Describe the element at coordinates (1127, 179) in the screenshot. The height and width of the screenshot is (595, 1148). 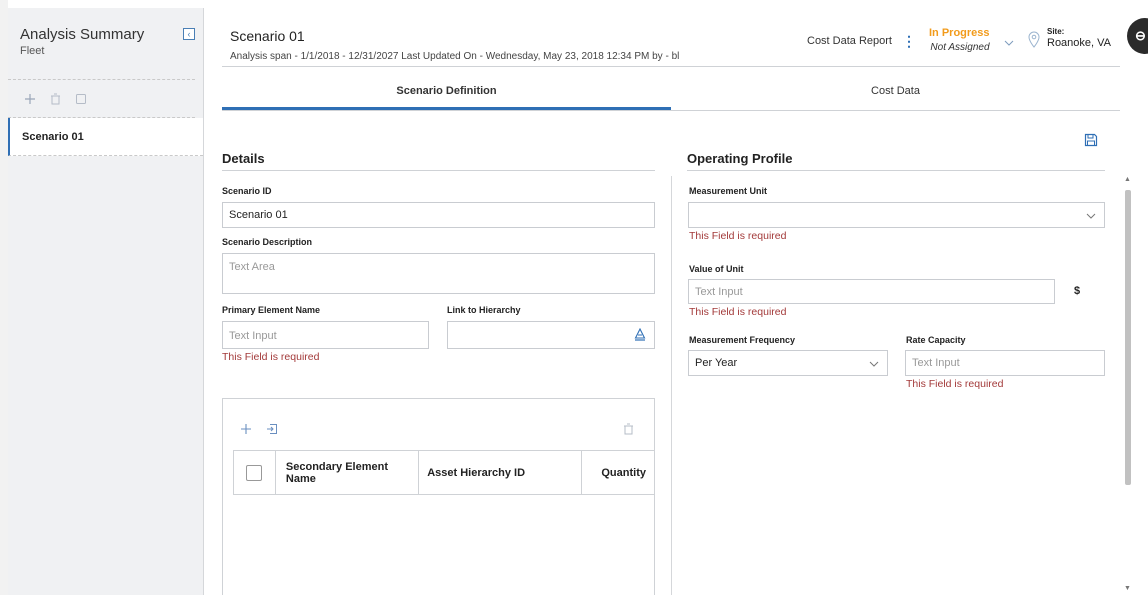
I see `scroll-up-icon: ▲` at that location.